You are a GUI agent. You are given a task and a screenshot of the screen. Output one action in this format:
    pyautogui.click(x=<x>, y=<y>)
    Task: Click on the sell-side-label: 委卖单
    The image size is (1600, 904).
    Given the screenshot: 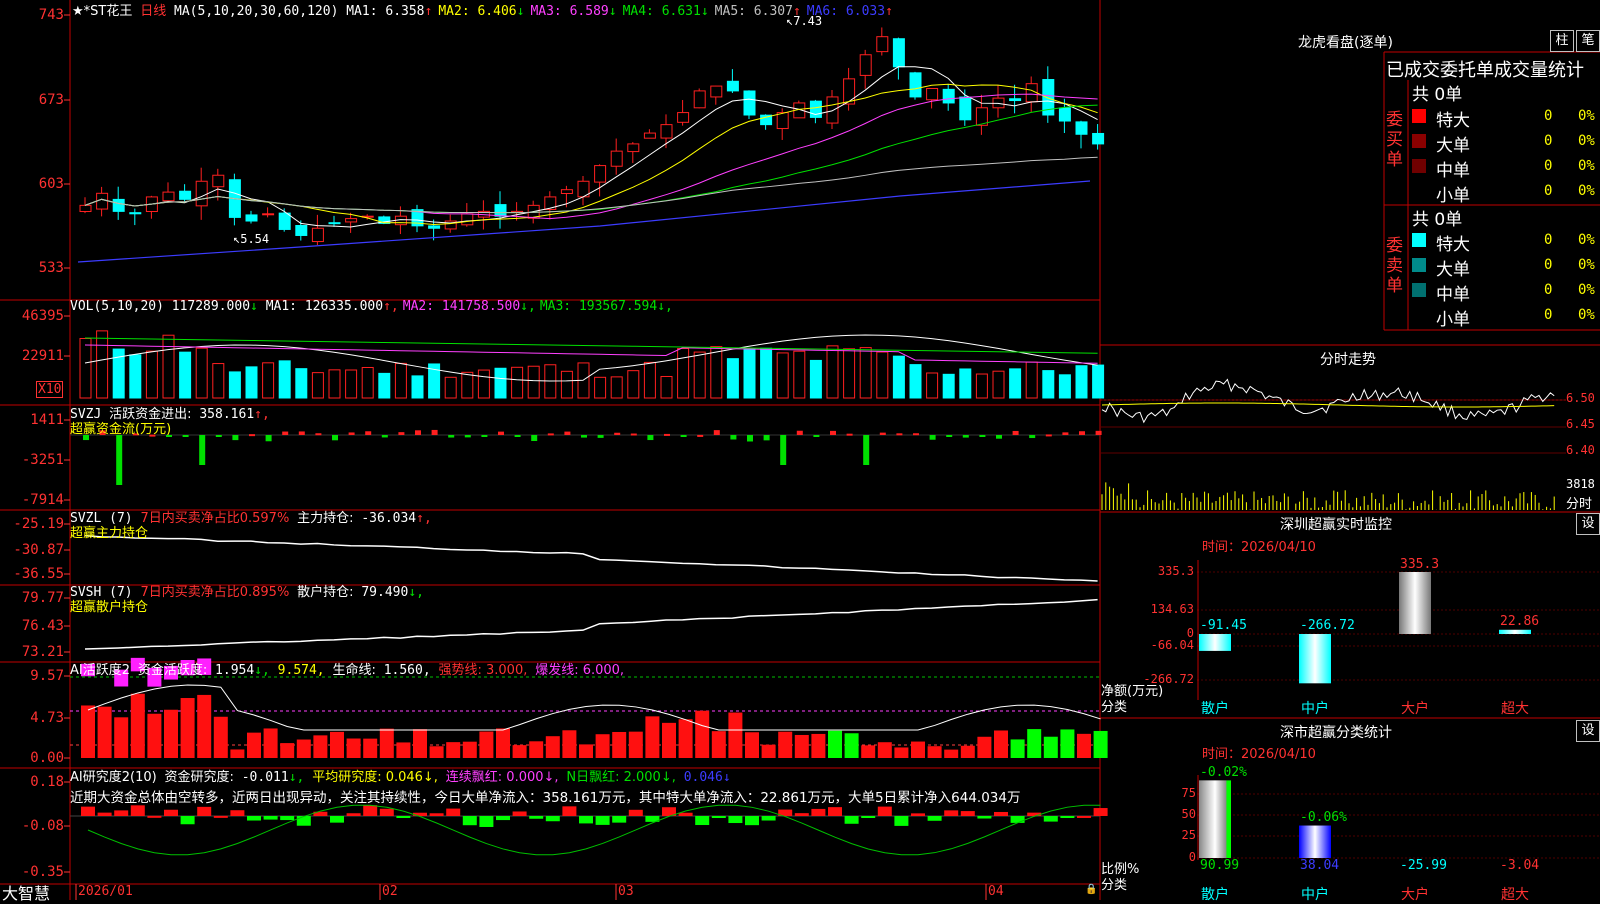 What is the action you would take?
    pyautogui.click(x=1394, y=266)
    